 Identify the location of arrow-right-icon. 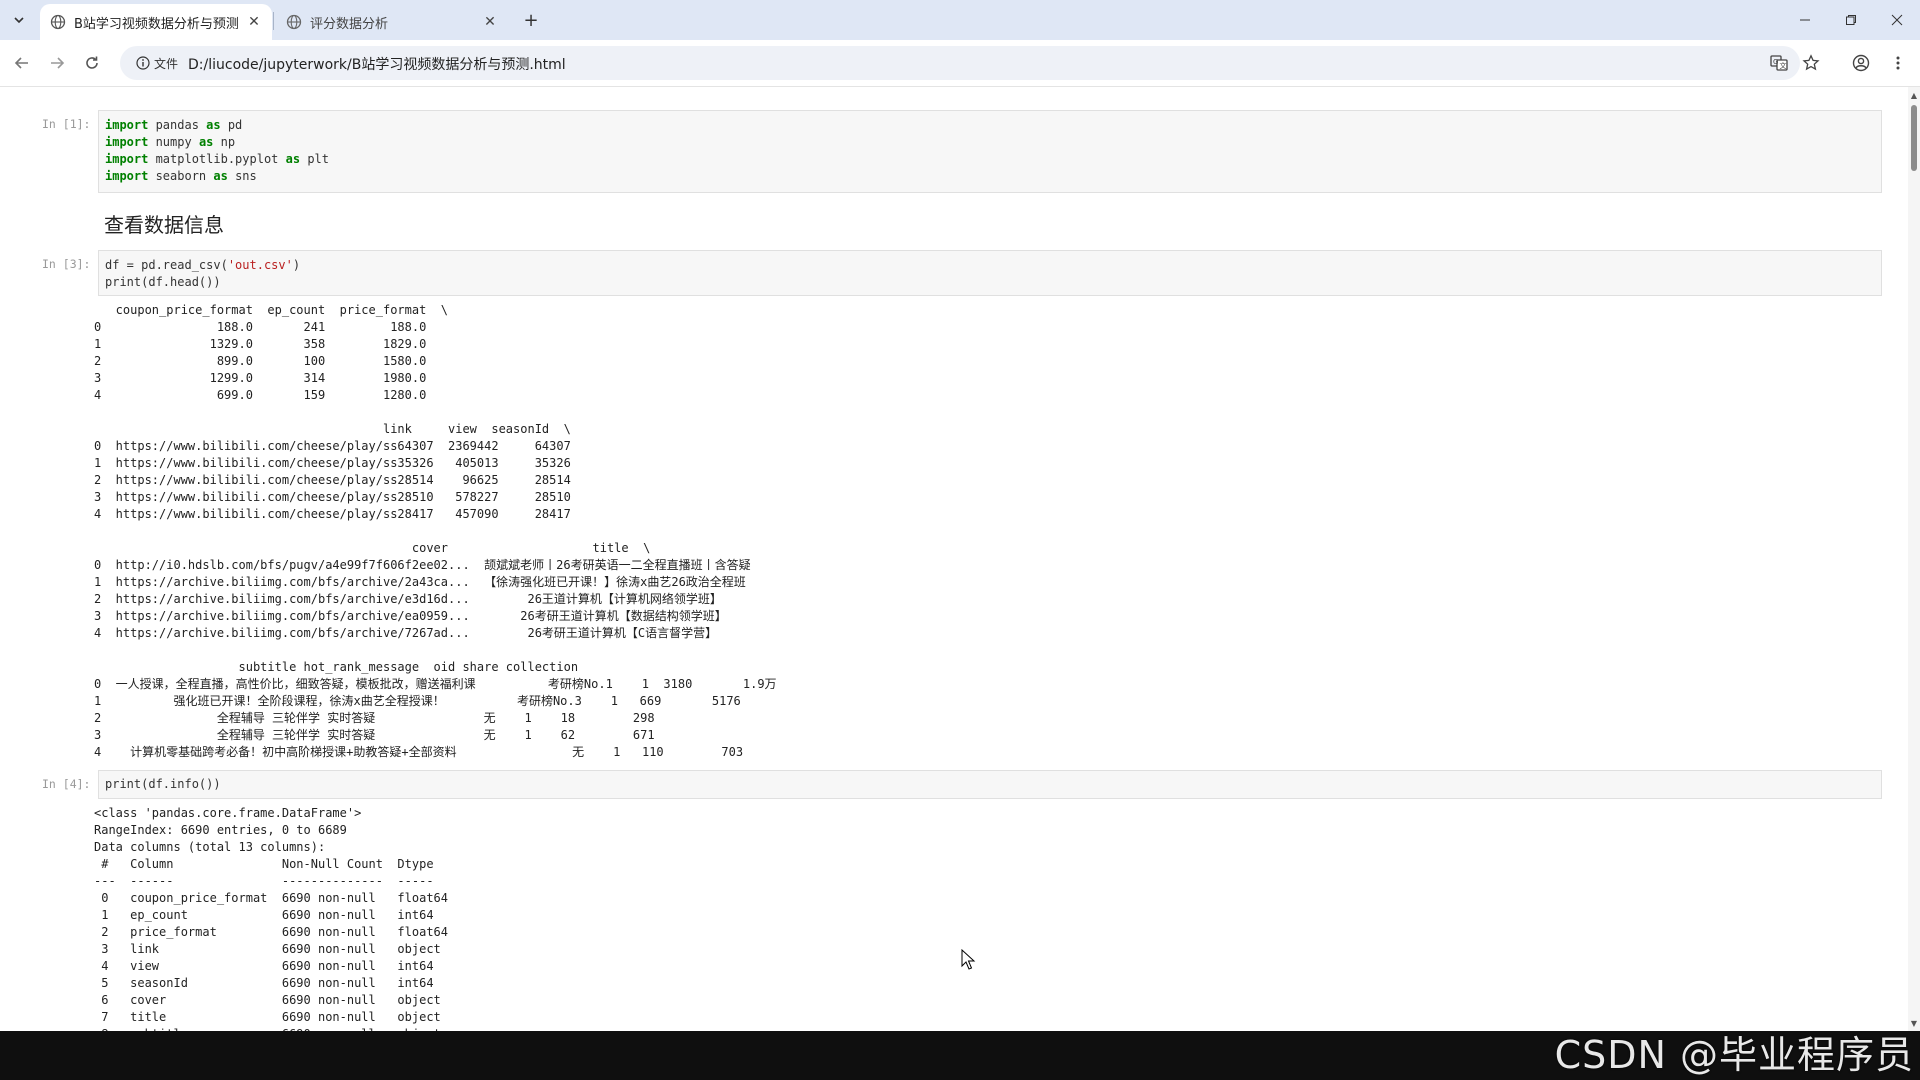
(58, 63).